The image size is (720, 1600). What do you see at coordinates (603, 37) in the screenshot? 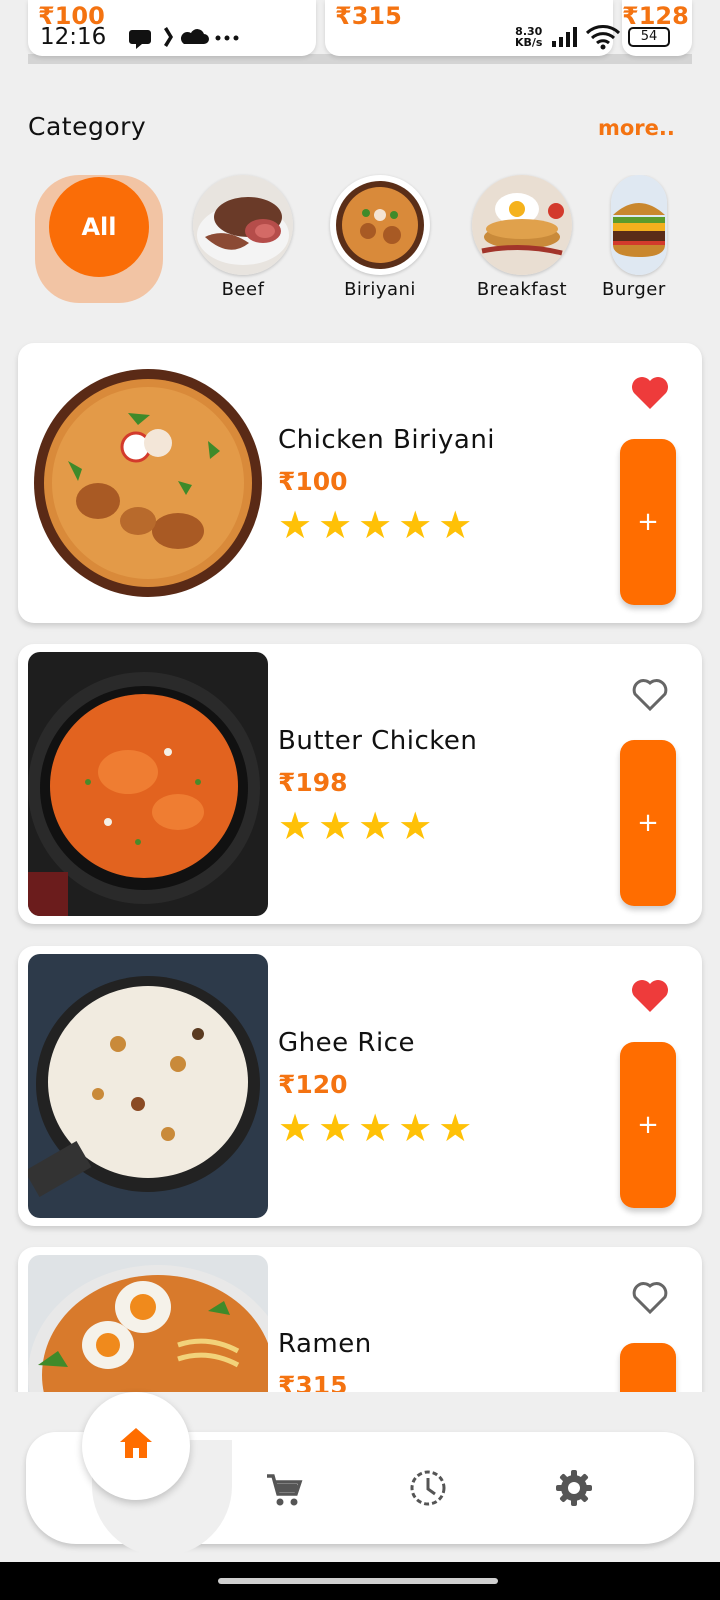
I see `wifi-icon` at bounding box center [603, 37].